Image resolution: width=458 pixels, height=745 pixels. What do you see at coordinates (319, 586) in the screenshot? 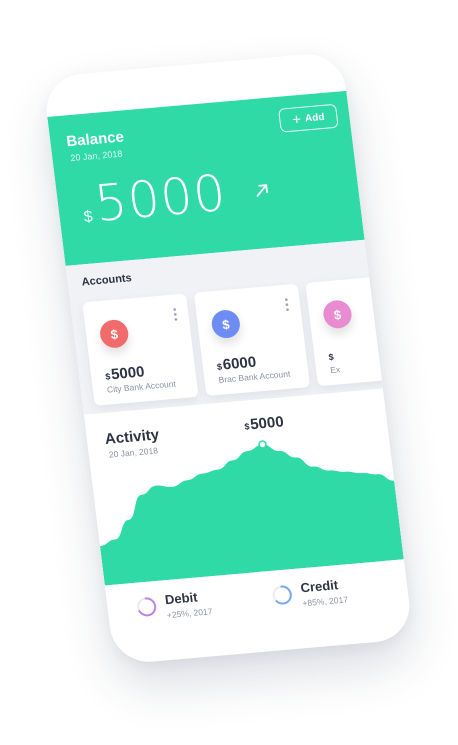
I see `legend-label: Credit` at bounding box center [319, 586].